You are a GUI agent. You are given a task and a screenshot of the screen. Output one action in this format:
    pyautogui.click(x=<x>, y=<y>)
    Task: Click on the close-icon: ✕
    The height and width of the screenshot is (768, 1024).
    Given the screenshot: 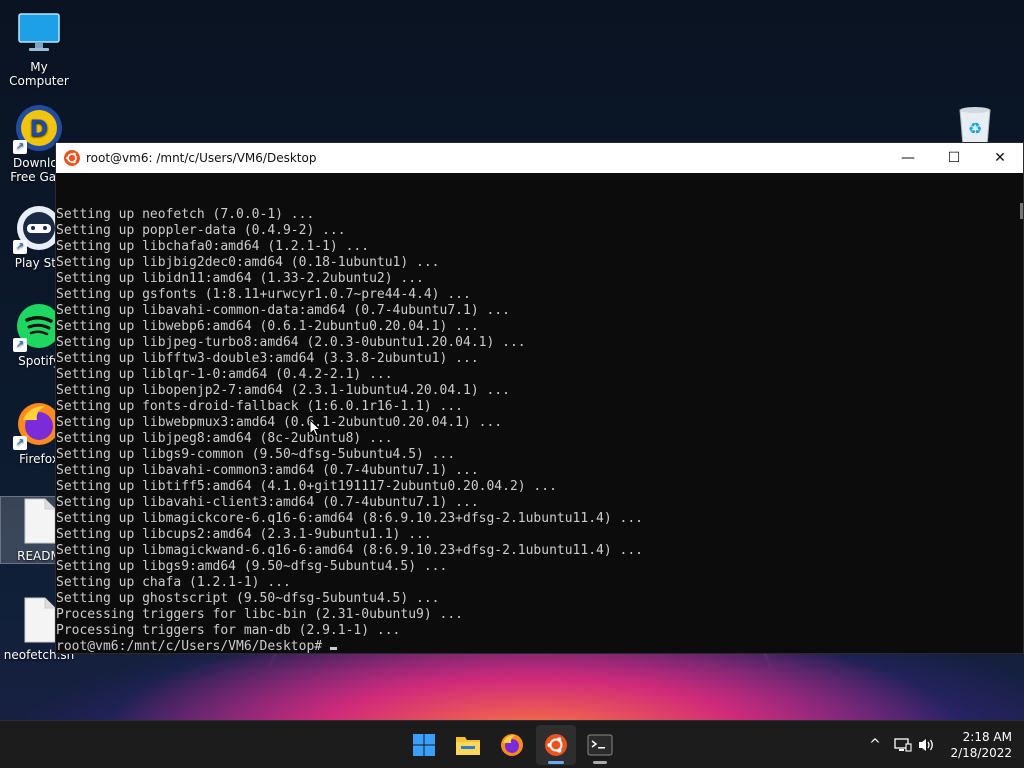 What is the action you would take?
    pyautogui.click(x=1000, y=158)
    